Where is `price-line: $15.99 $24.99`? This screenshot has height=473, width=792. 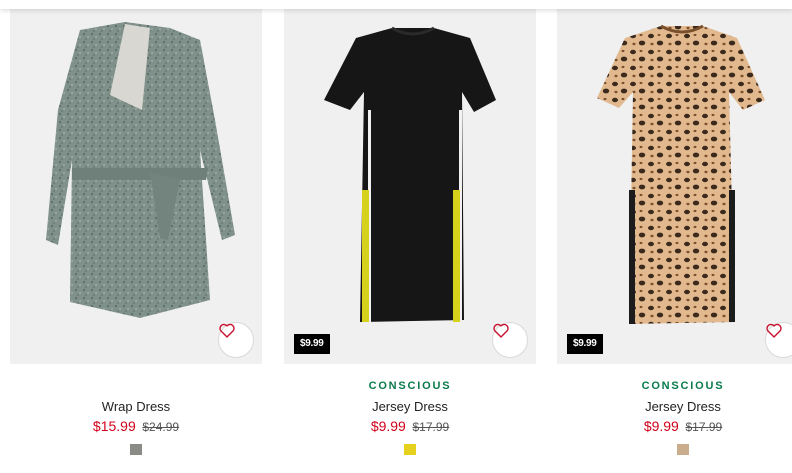 price-line: $15.99 $24.99 is located at coordinates (136, 426).